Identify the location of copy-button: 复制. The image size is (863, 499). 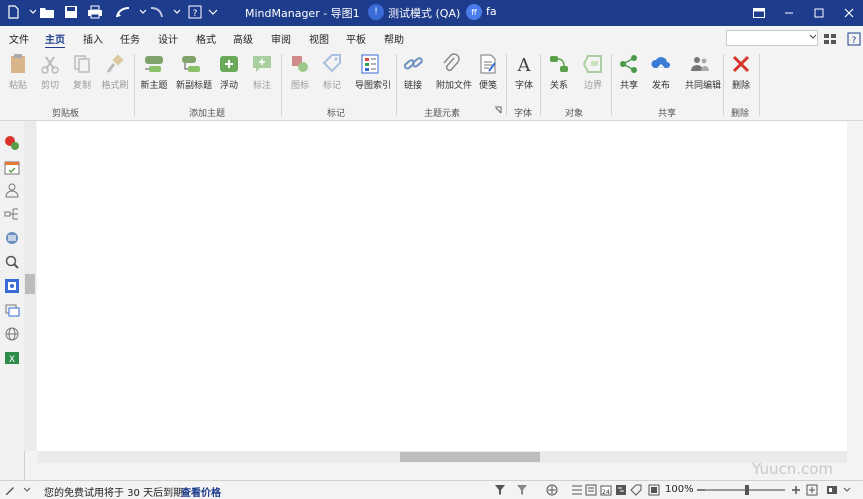
(82, 71).